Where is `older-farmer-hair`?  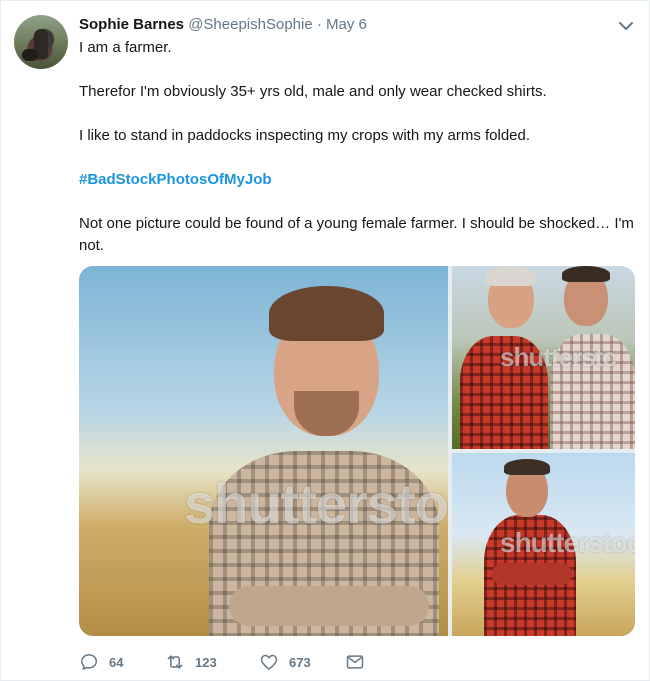 older-farmer-hair is located at coordinates (511, 276).